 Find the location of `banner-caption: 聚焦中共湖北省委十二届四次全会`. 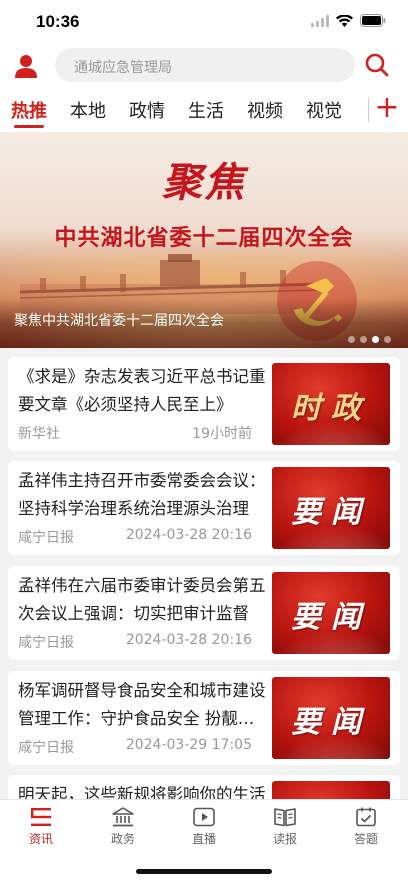

banner-caption: 聚焦中共湖北省委十二届四次全会 is located at coordinates (119, 321).